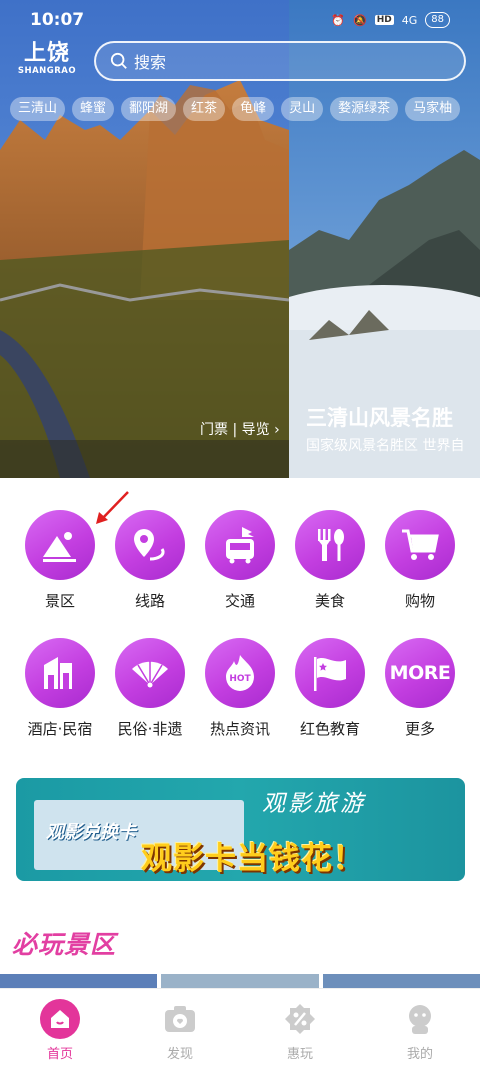 This screenshot has height=1067, width=480. What do you see at coordinates (330, 545) in the screenshot?
I see `food-icon` at bounding box center [330, 545].